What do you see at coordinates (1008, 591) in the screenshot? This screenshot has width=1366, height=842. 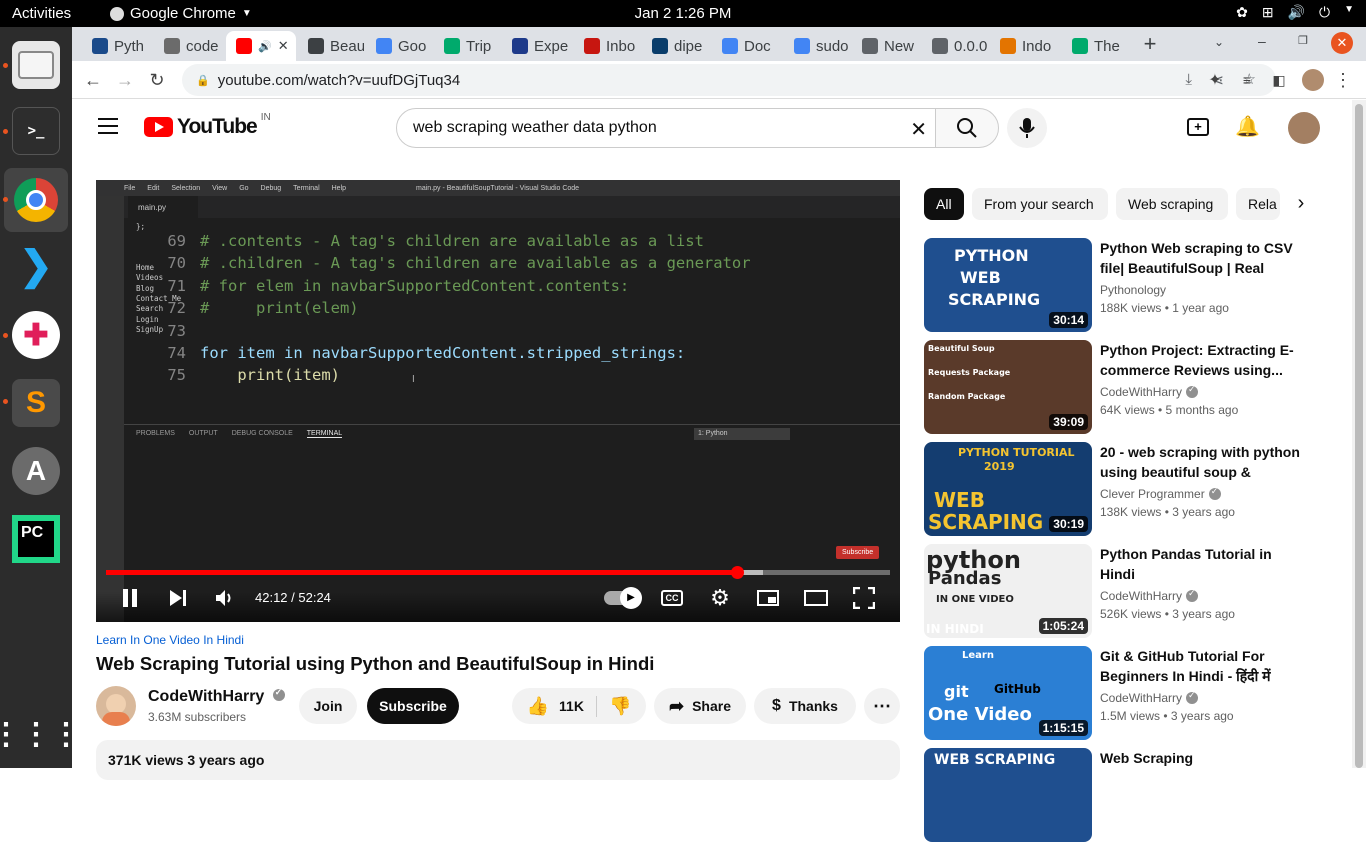 I see `video-thumbnail: python Pandas IN ONE VIDEO IN HINDI 1:05:24` at bounding box center [1008, 591].